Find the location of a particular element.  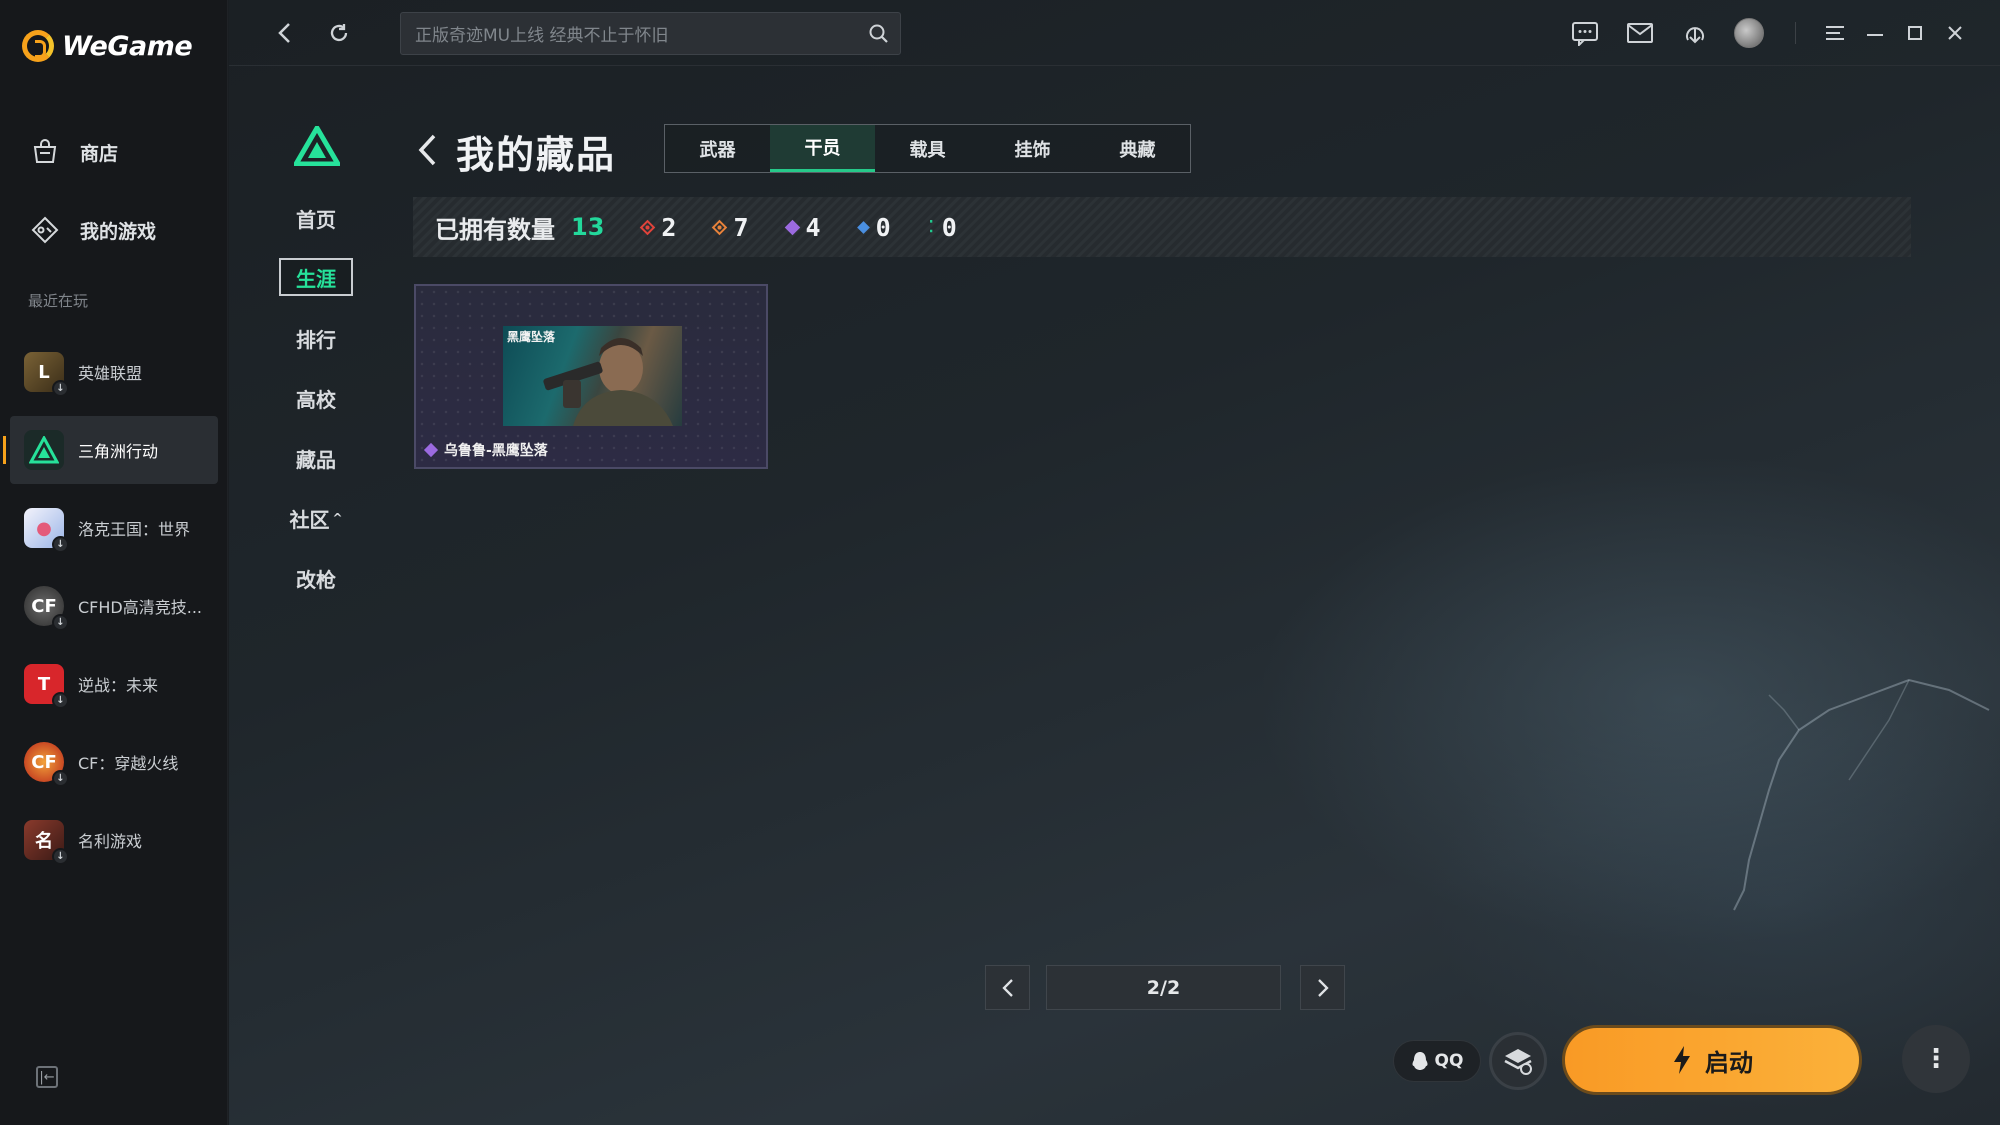

lightning-bolt-icon is located at coordinates (1682, 1060).